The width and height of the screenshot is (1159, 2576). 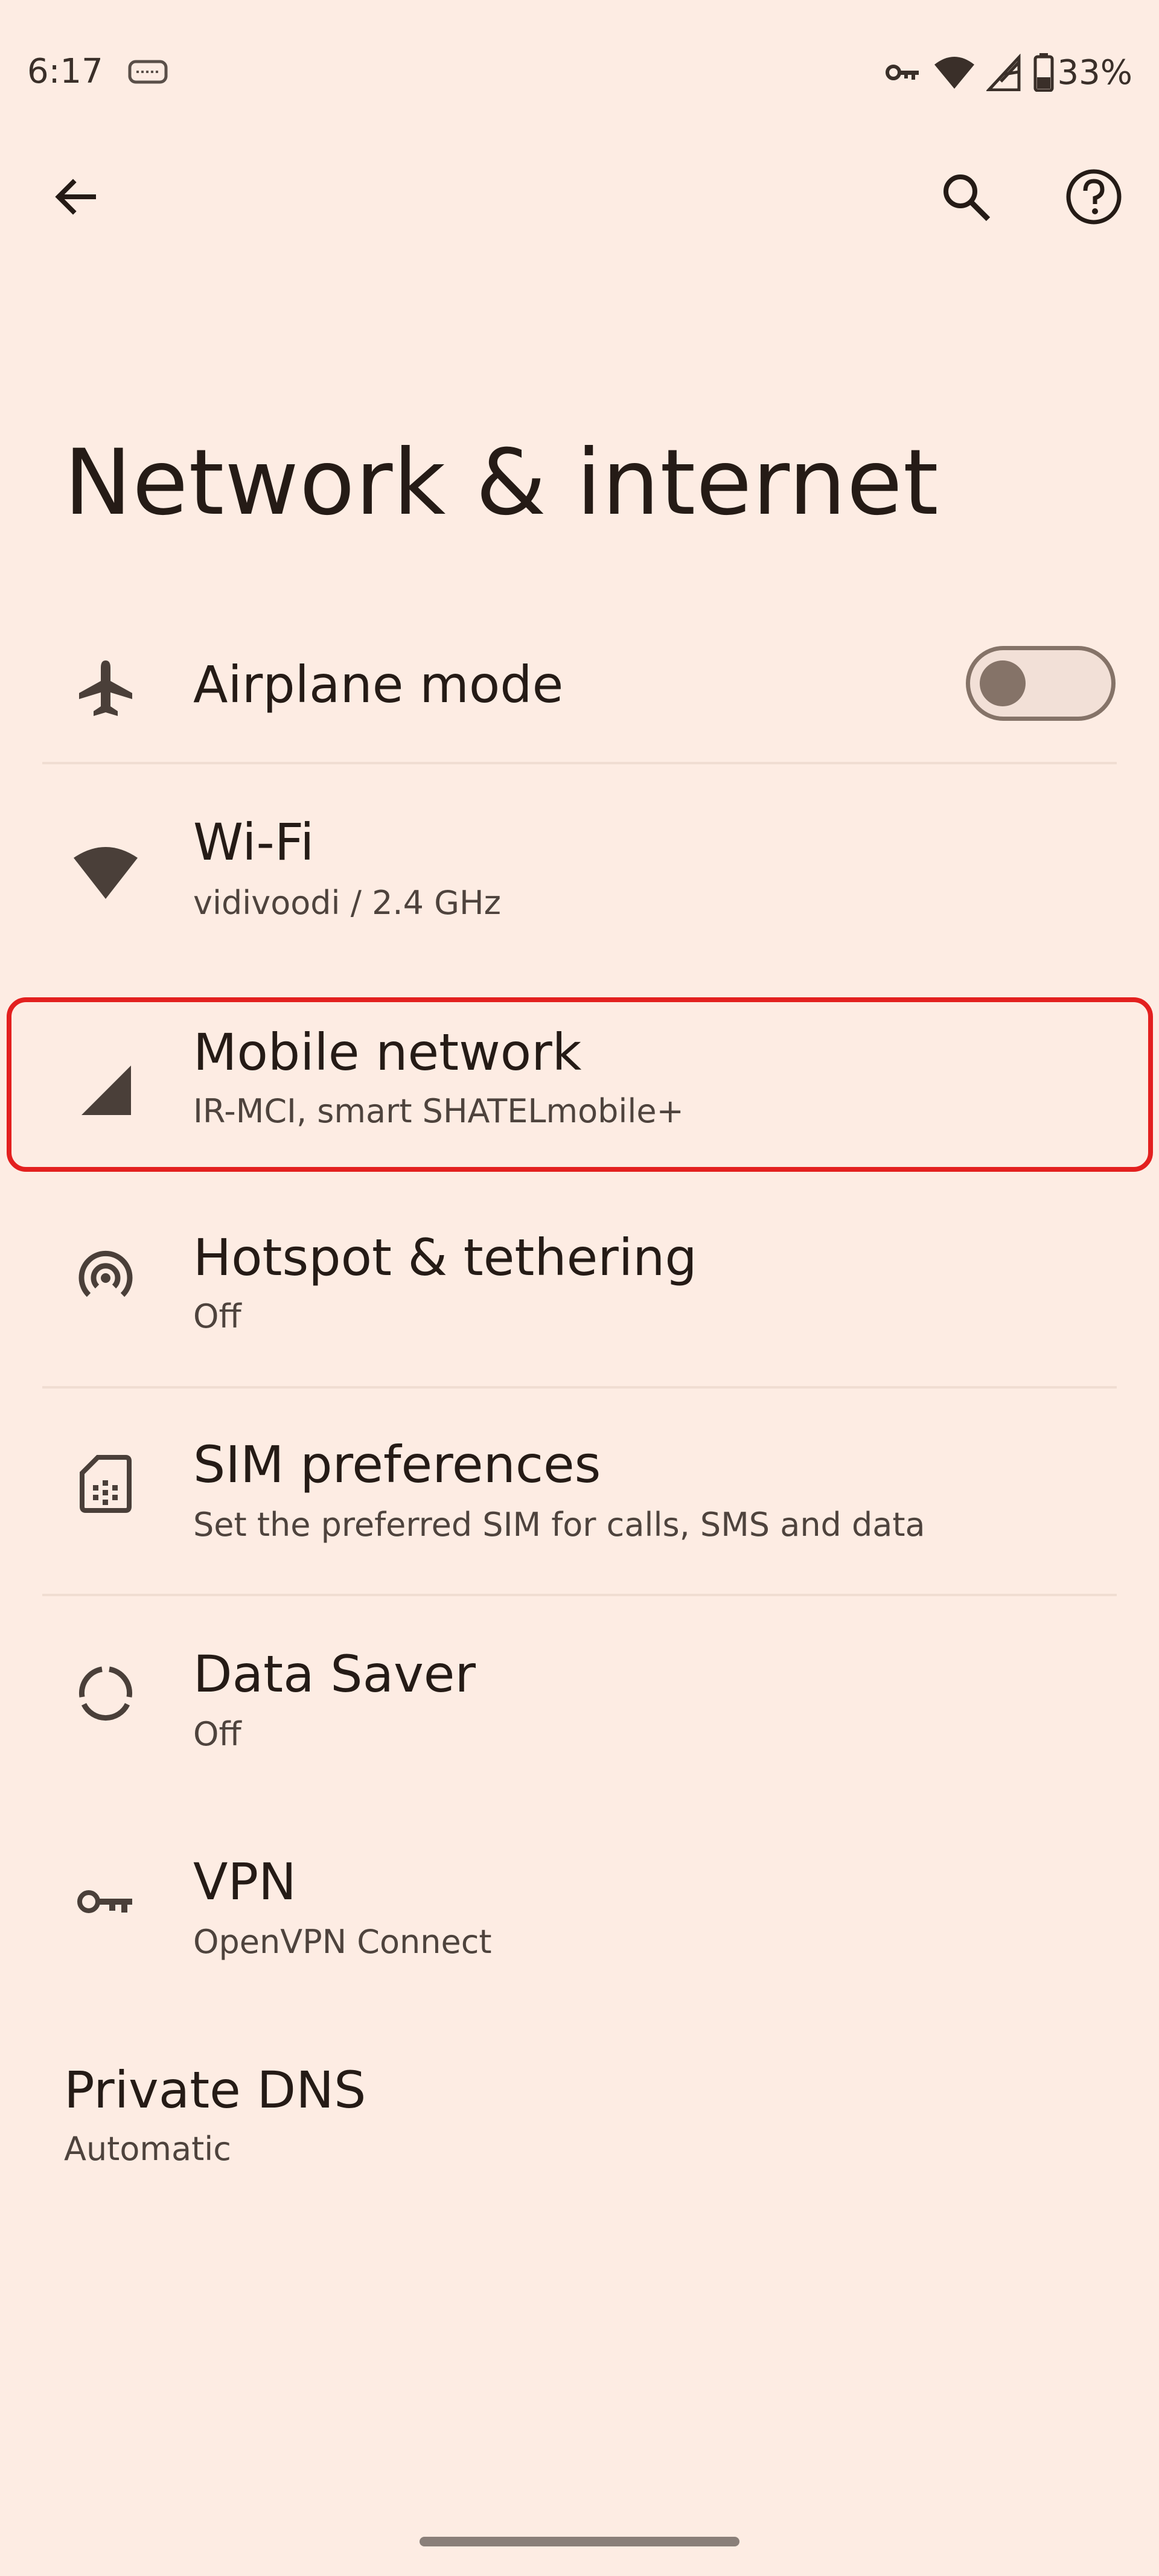 I want to click on data-saver-item: Data Saver Off, so click(x=579, y=1703).